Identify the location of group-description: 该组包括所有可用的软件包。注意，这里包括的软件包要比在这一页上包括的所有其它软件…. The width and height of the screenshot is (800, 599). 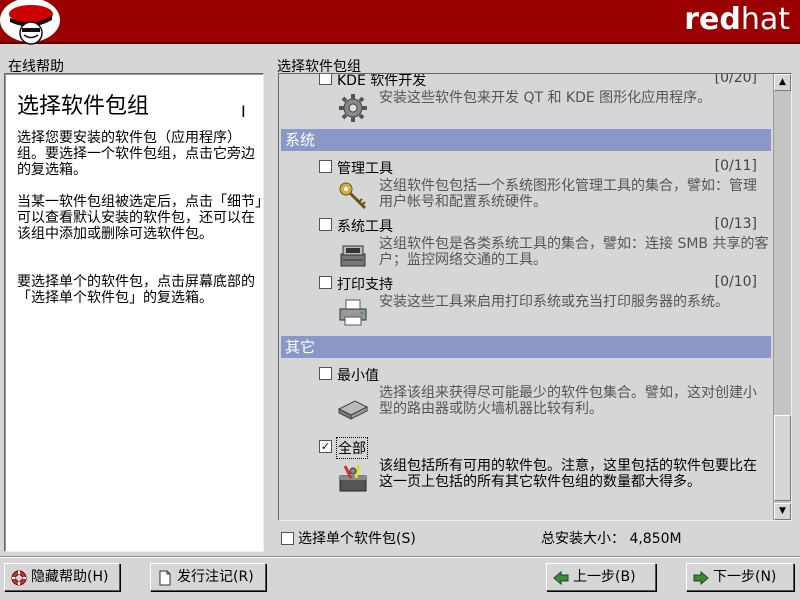
(568, 474).